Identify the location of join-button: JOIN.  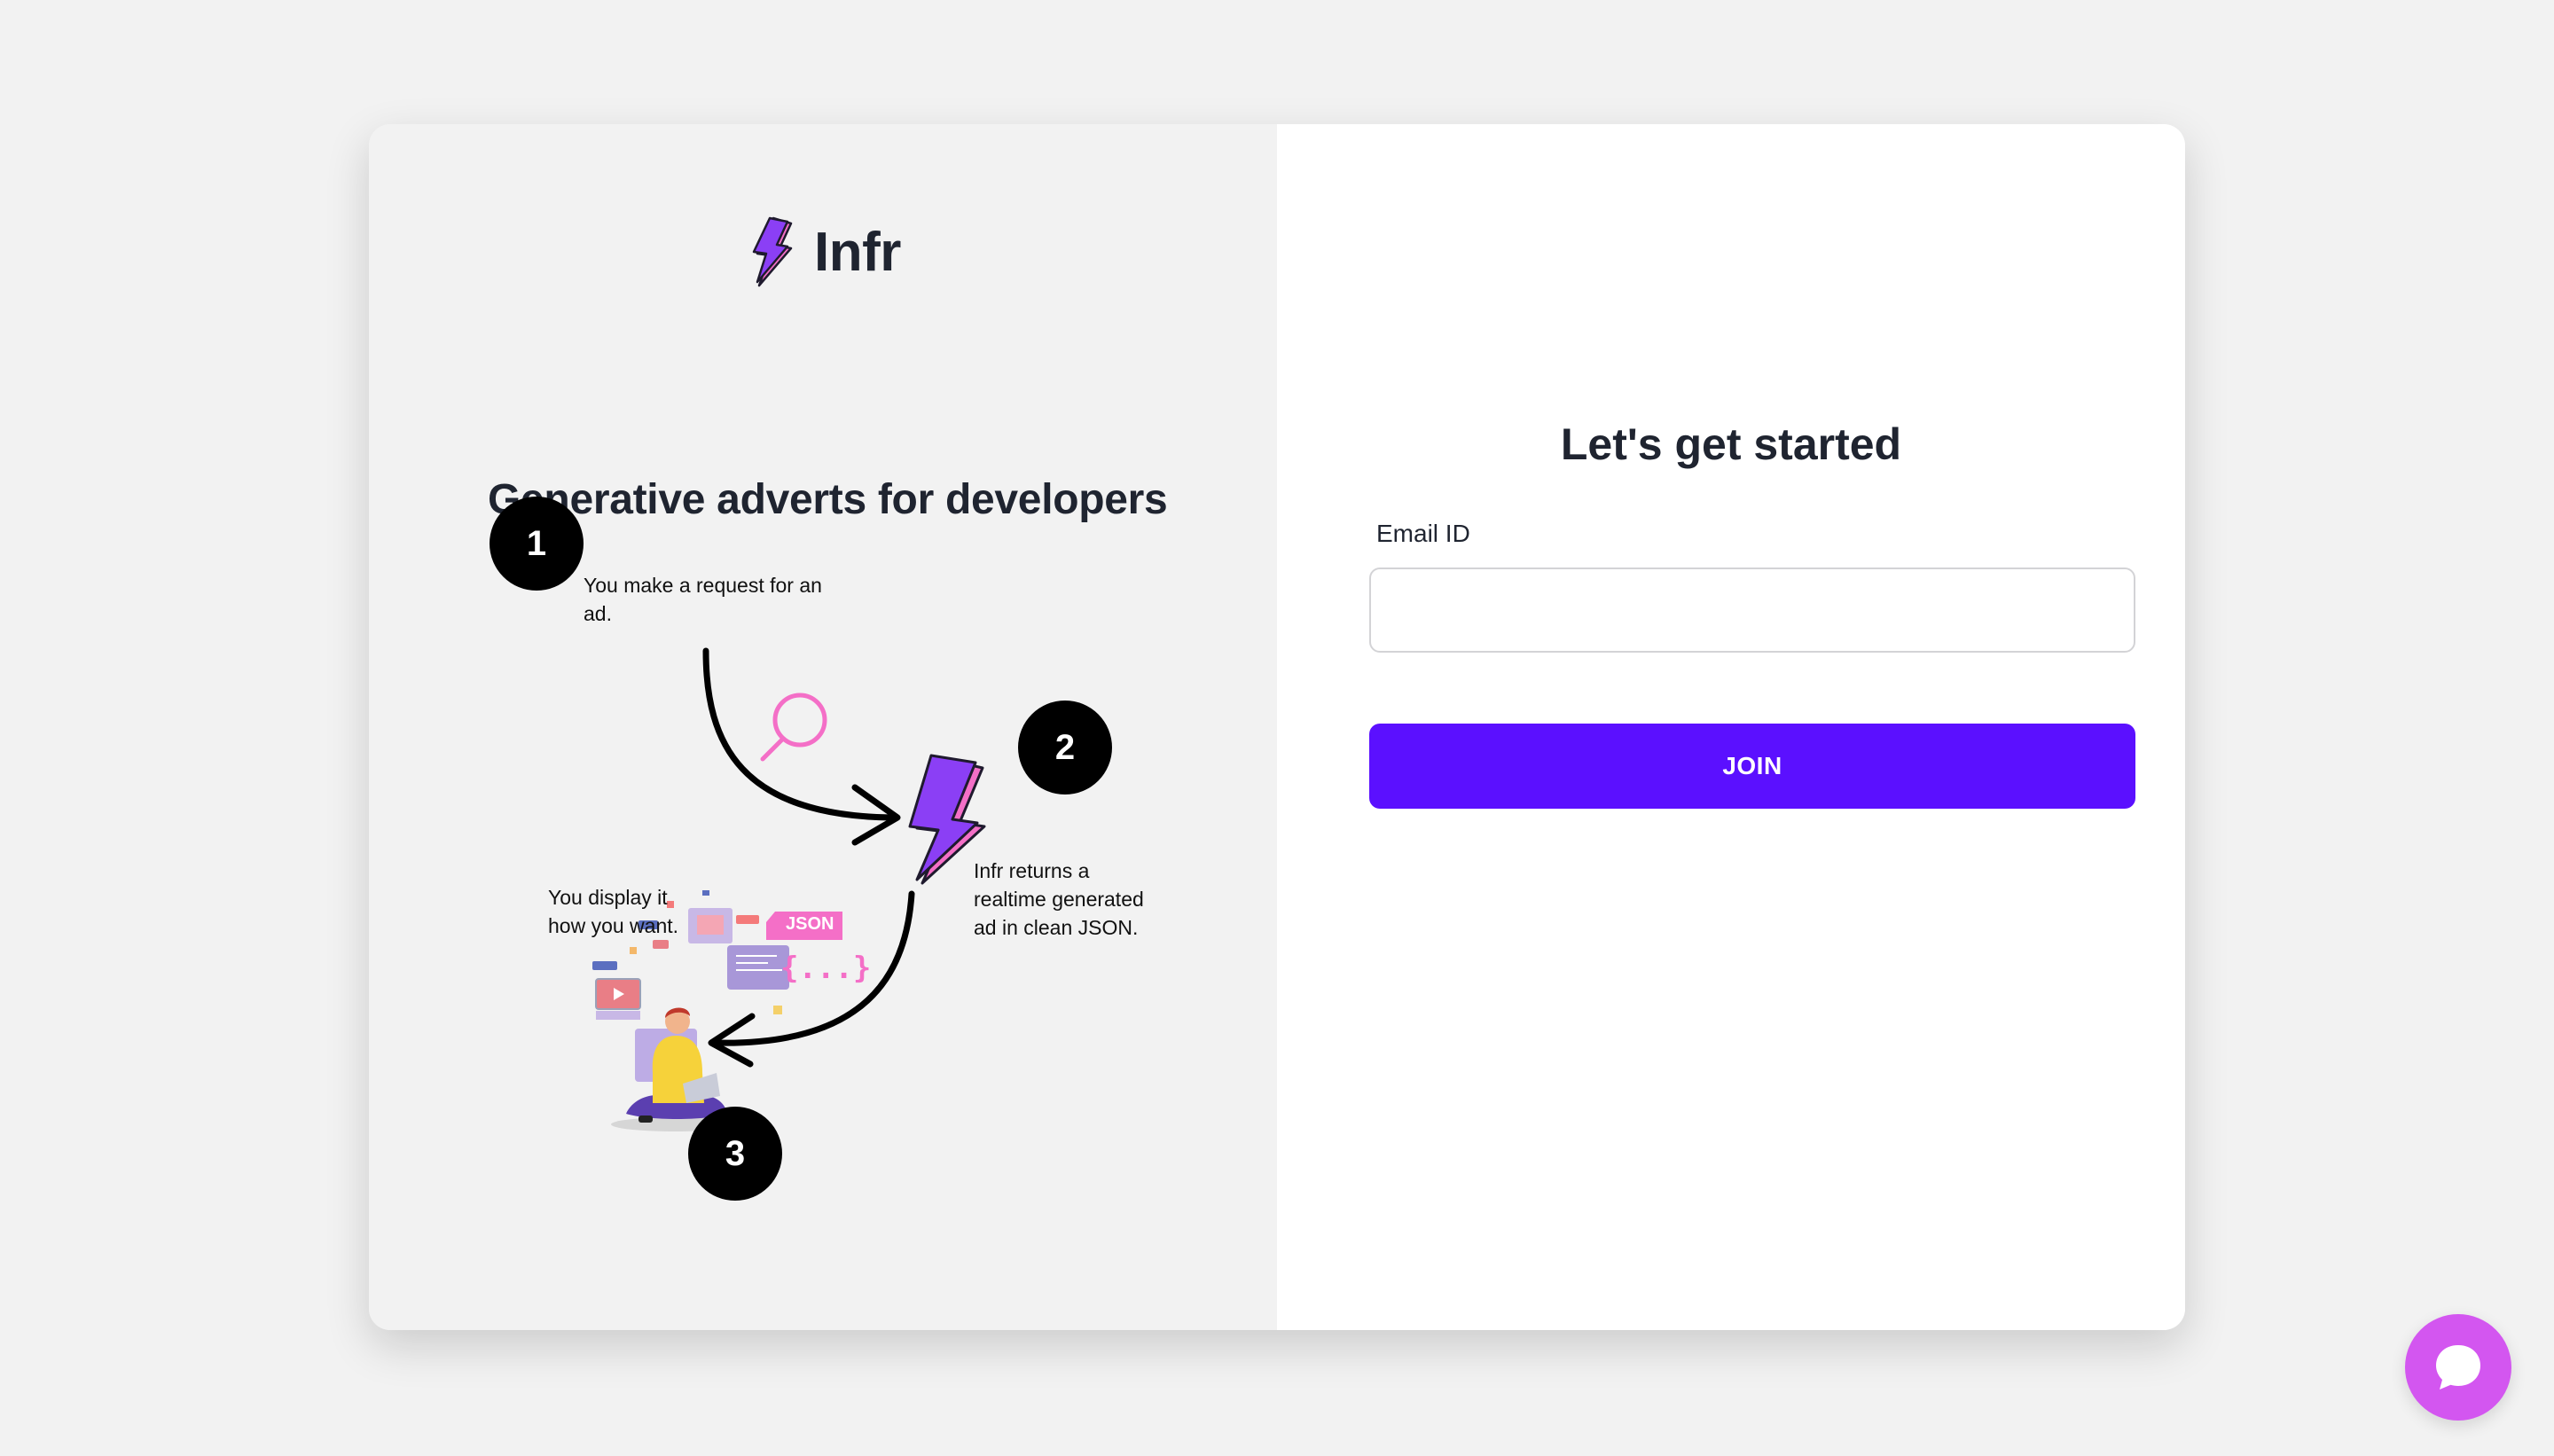
(1752, 766).